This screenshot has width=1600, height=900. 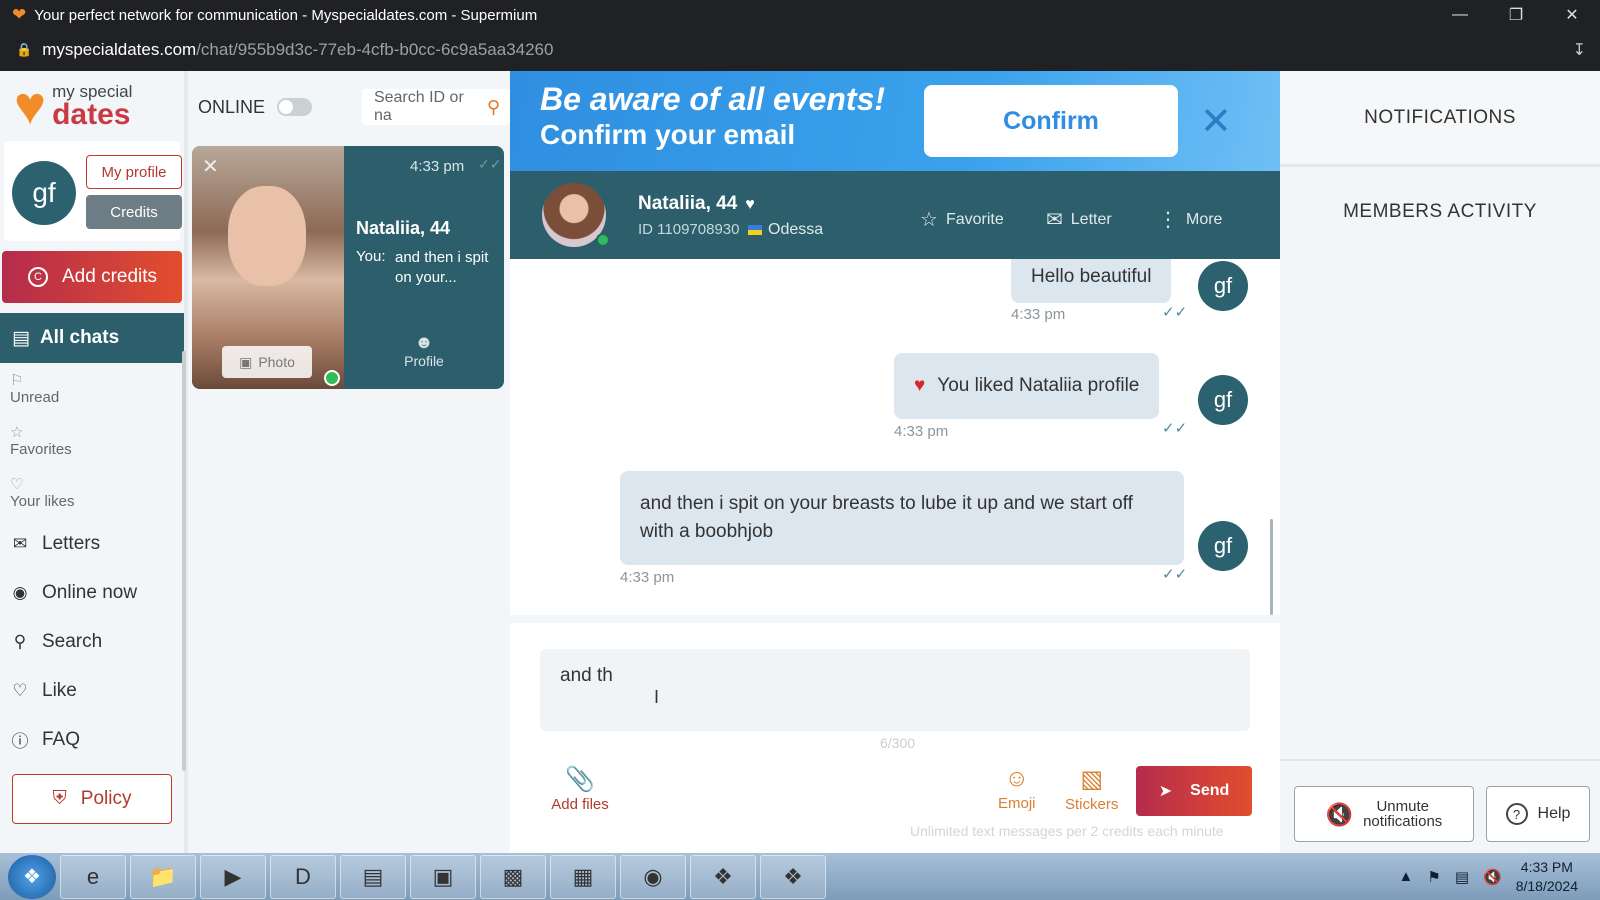 What do you see at coordinates (92, 543) in the screenshot?
I see `nav-letters: ✉ Letters` at bounding box center [92, 543].